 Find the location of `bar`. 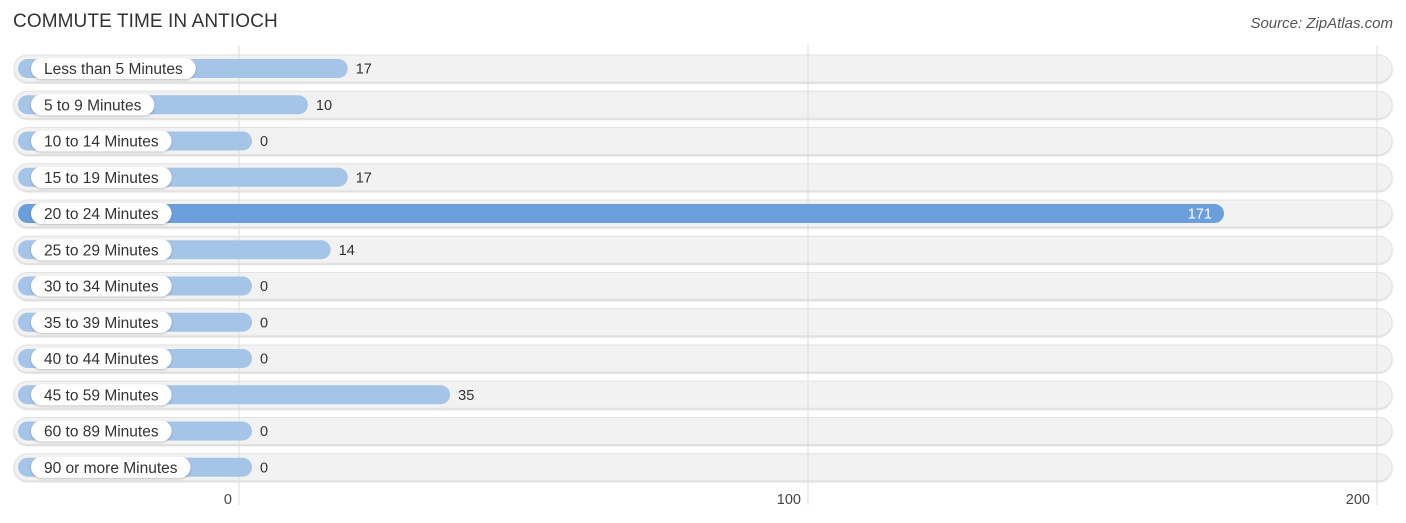

bar is located at coordinates (621, 213).